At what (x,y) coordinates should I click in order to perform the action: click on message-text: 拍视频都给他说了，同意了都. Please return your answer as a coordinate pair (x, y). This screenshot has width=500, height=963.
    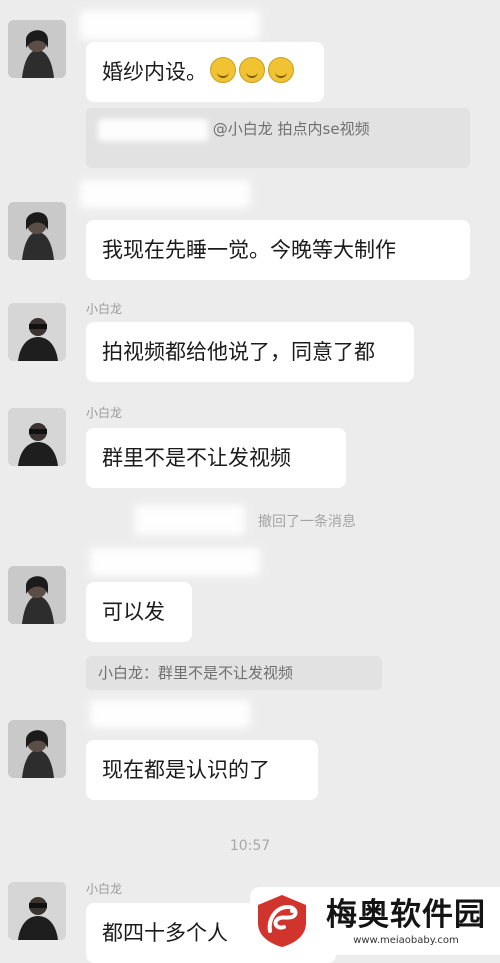
    Looking at the image, I should click on (238, 352).